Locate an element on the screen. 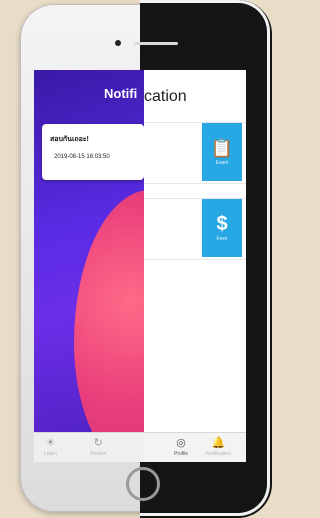 This screenshot has height=518, width=320. notification-title: สอบกันเถอะ! is located at coordinates (69, 139).